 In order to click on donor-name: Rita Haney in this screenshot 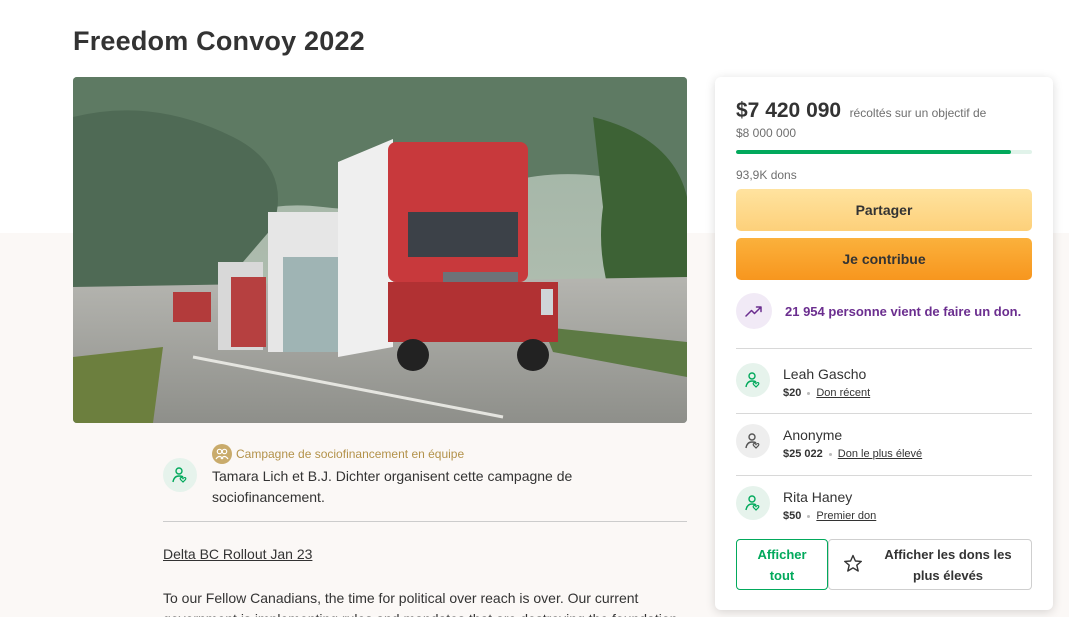, I will do `click(818, 497)`.